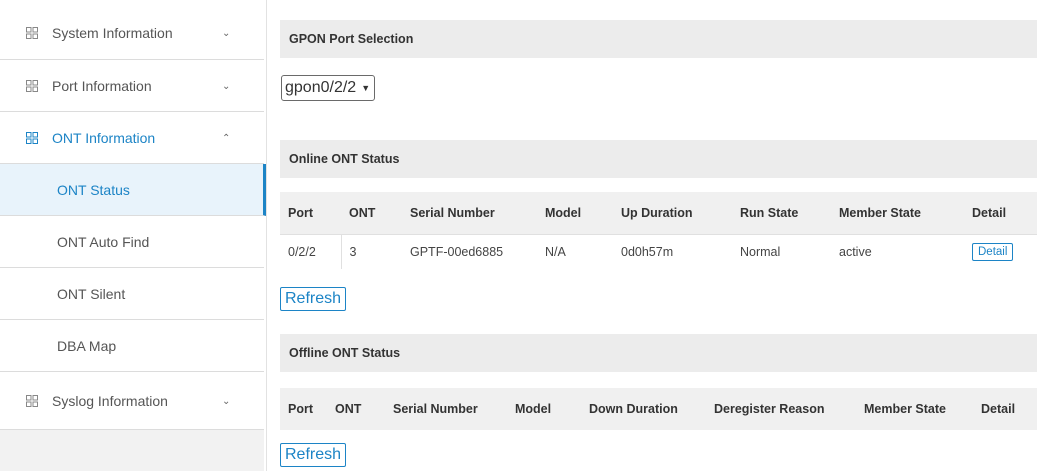 This screenshot has width=1051, height=471. I want to click on menu-ont-information: ONT Information ⌃, so click(132, 138).